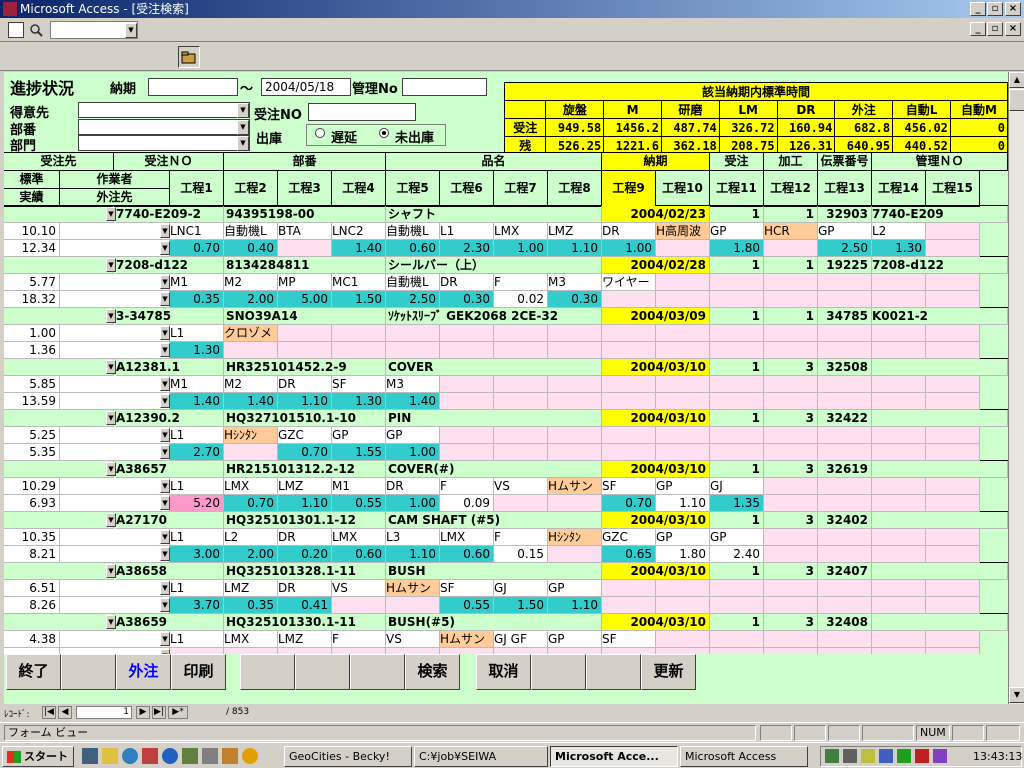 This screenshot has width=1024, height=768. I want to click on scroll-down-button: ▼, so click(1016, 695).